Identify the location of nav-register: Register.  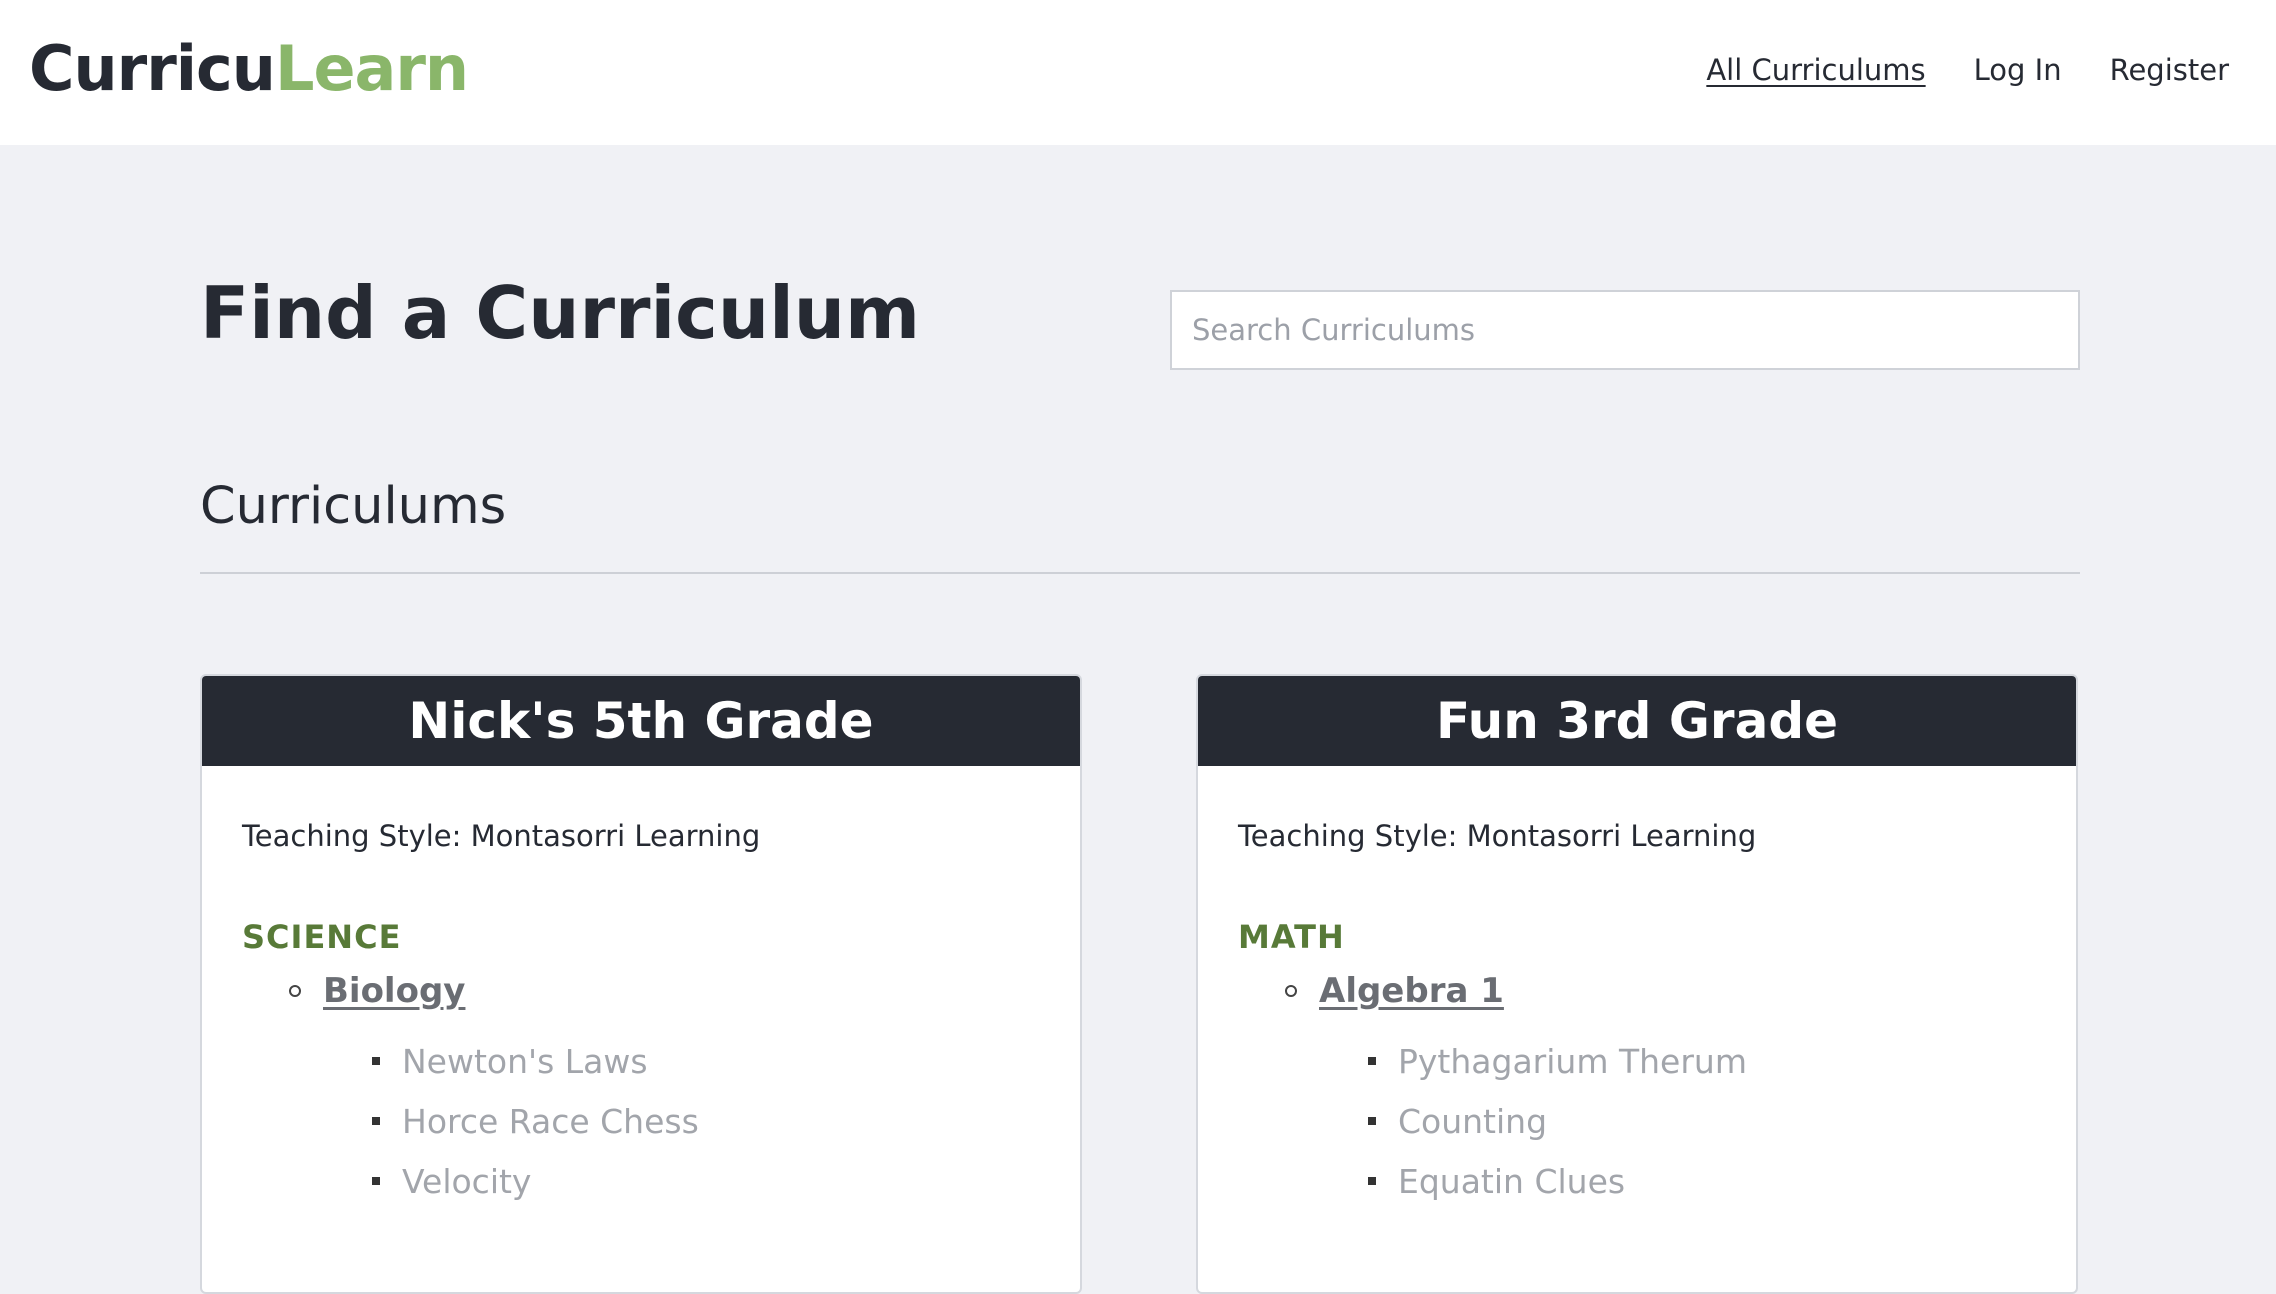
(2169, 70).